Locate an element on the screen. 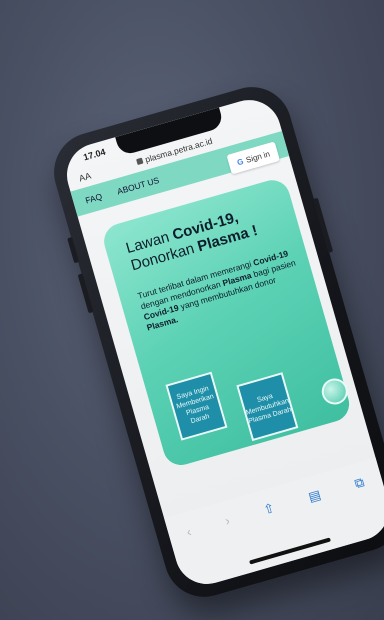  donate-plasma-label: Saya Ingin Memberikan Plasma Darah is located at coordinates (195, 405).